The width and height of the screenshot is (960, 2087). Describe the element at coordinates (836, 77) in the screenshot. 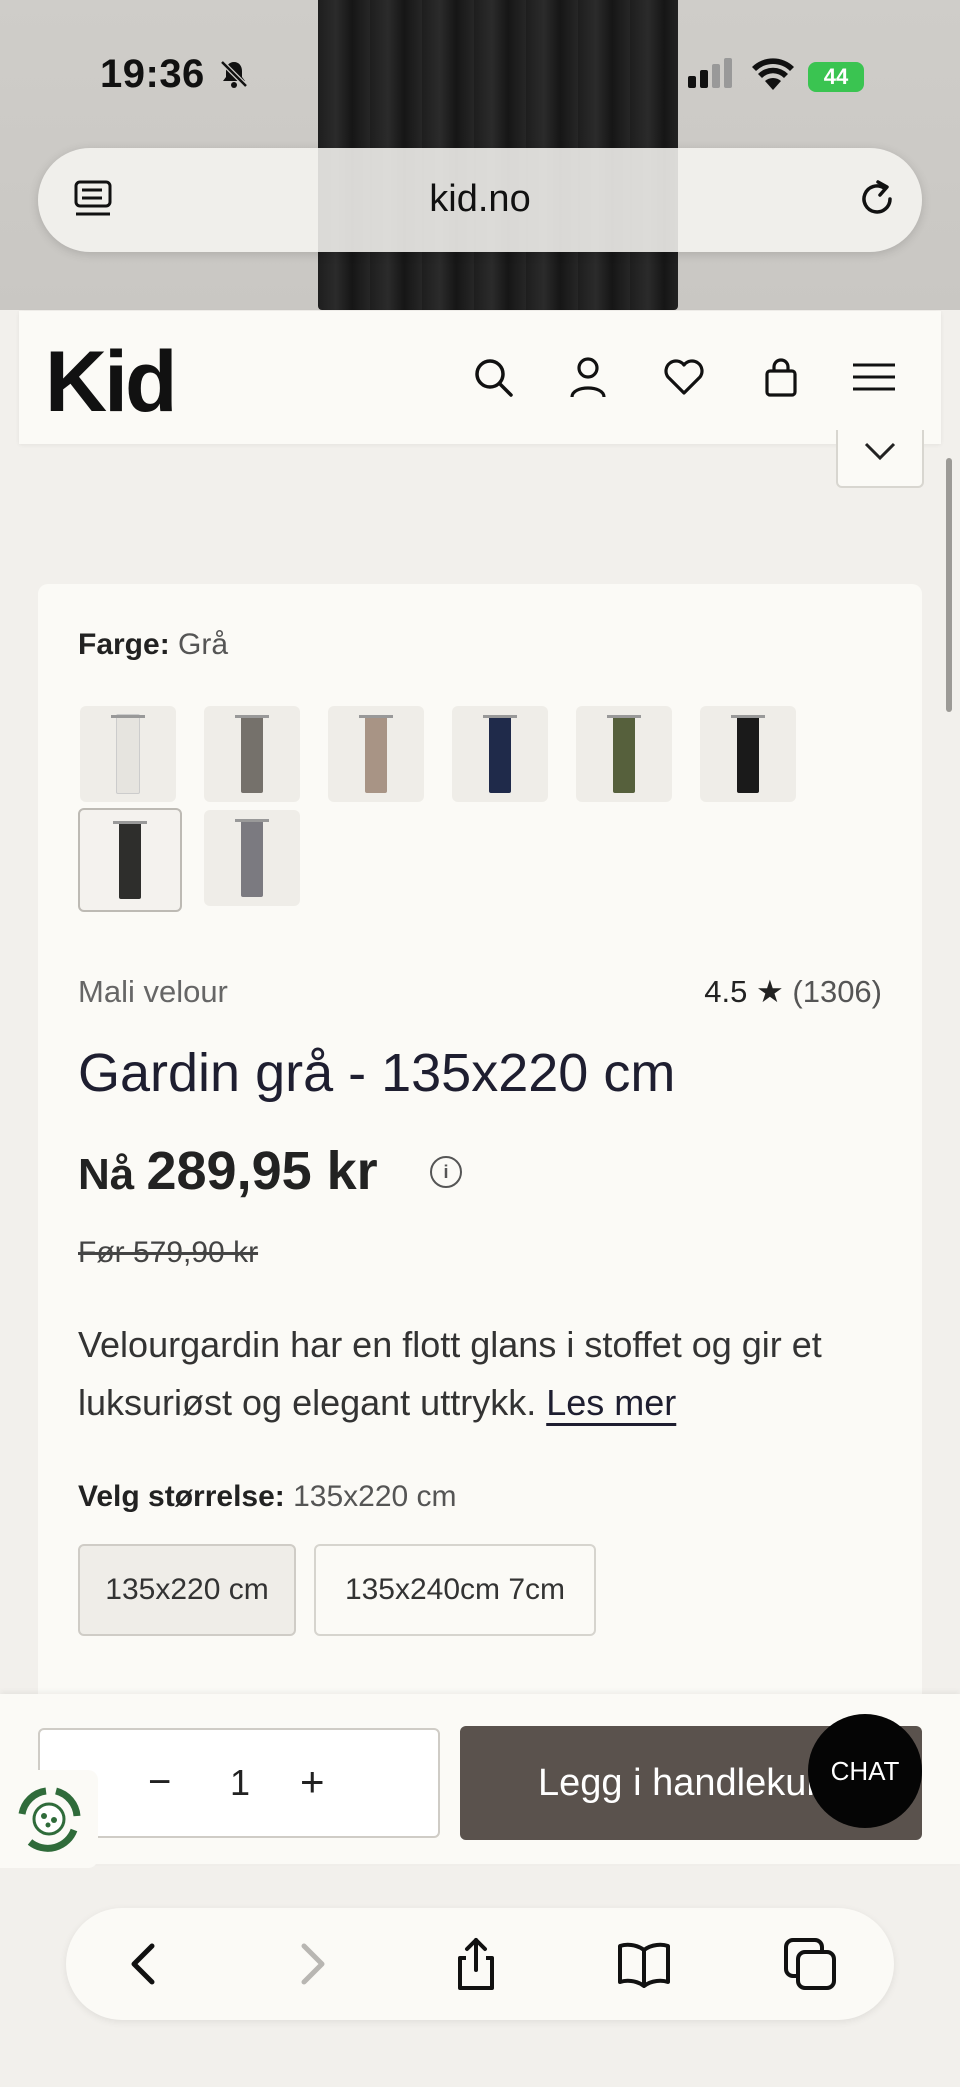

I see `battery-indicator: 44` at that location.